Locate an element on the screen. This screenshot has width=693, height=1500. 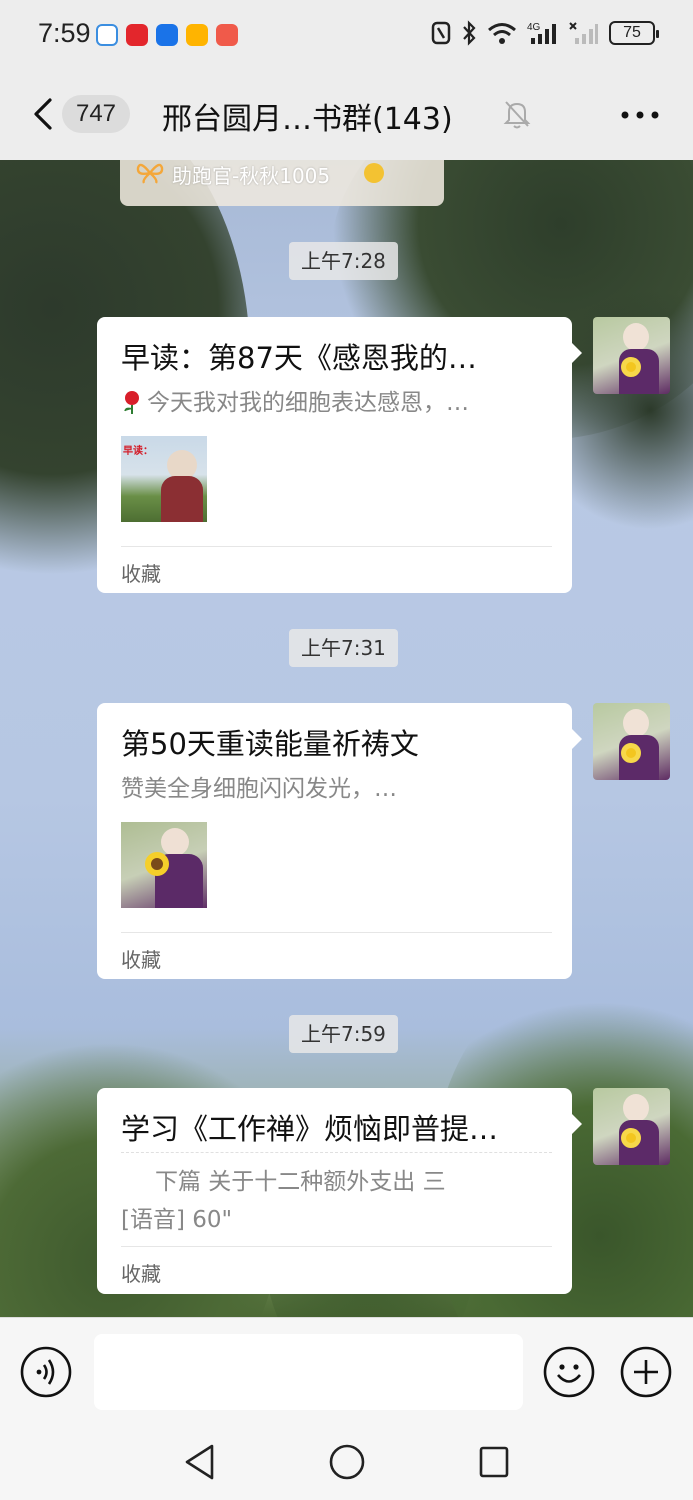
card-title: 第50天重读能量祈祷文 is located at coordinates (270, 744).